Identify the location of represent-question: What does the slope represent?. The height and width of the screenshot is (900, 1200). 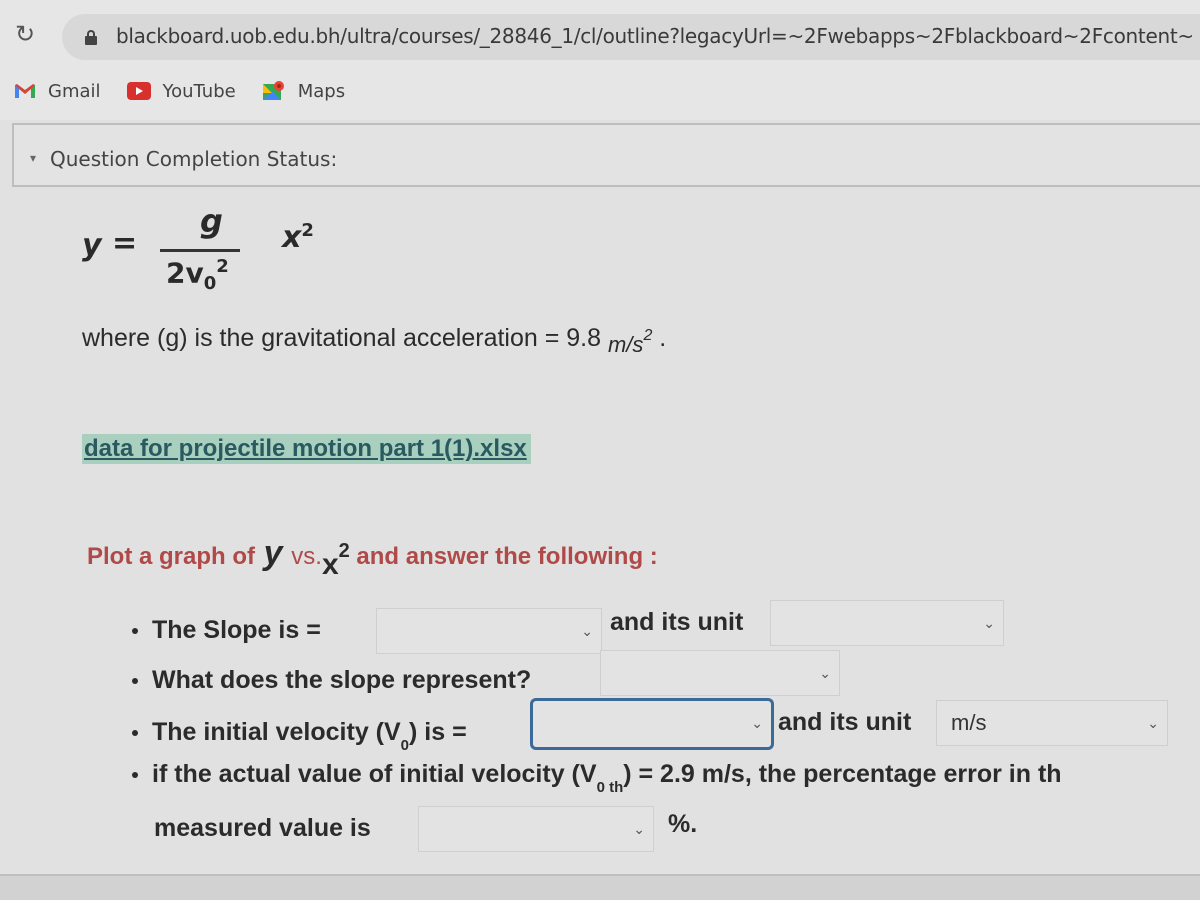
(331, 680).